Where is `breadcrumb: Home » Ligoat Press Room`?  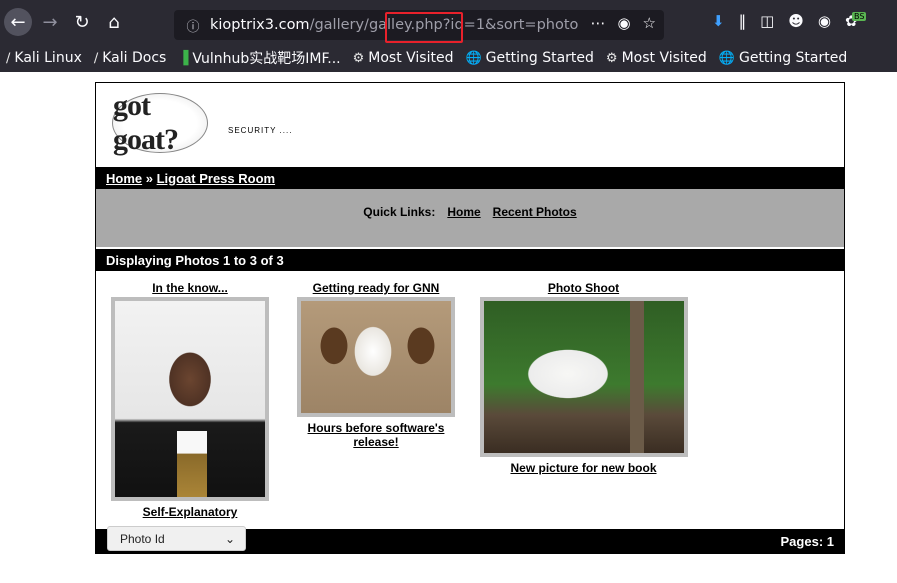
breadcrumb: Home » Ligoat Press Room is located at coordinates (470, 178).